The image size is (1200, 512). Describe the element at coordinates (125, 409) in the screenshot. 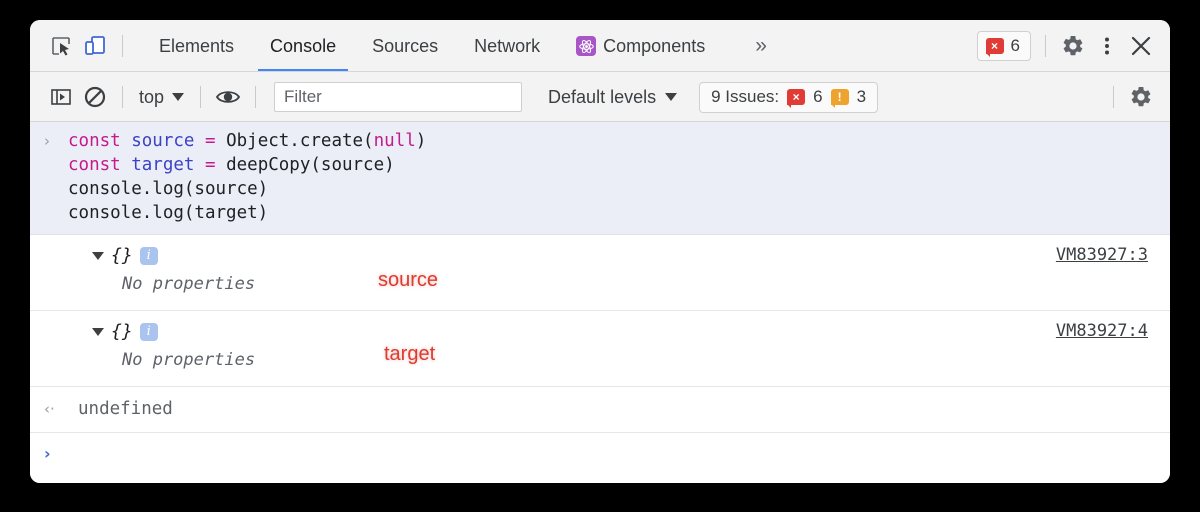

I see `return-value-label: undefined` at that location.